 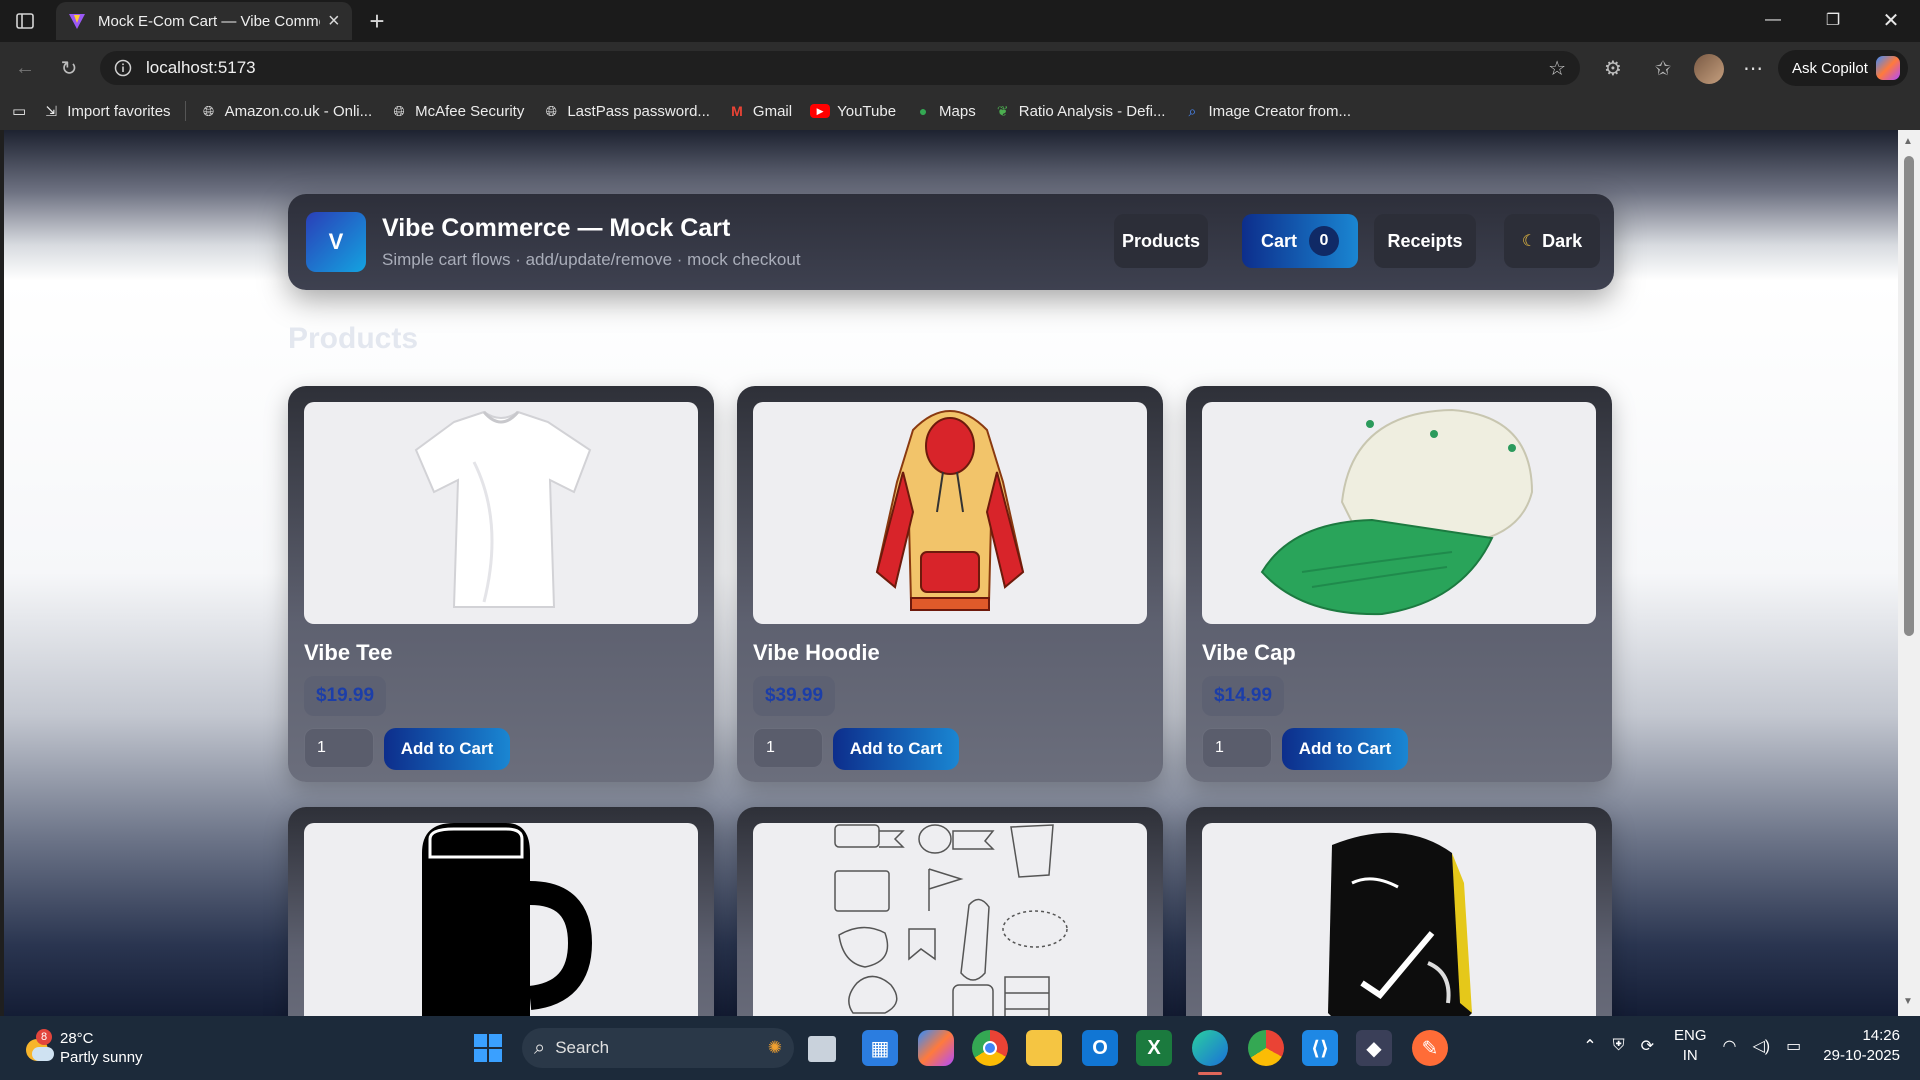 I want to click on site-info-icon, so click(x=123, y=68).